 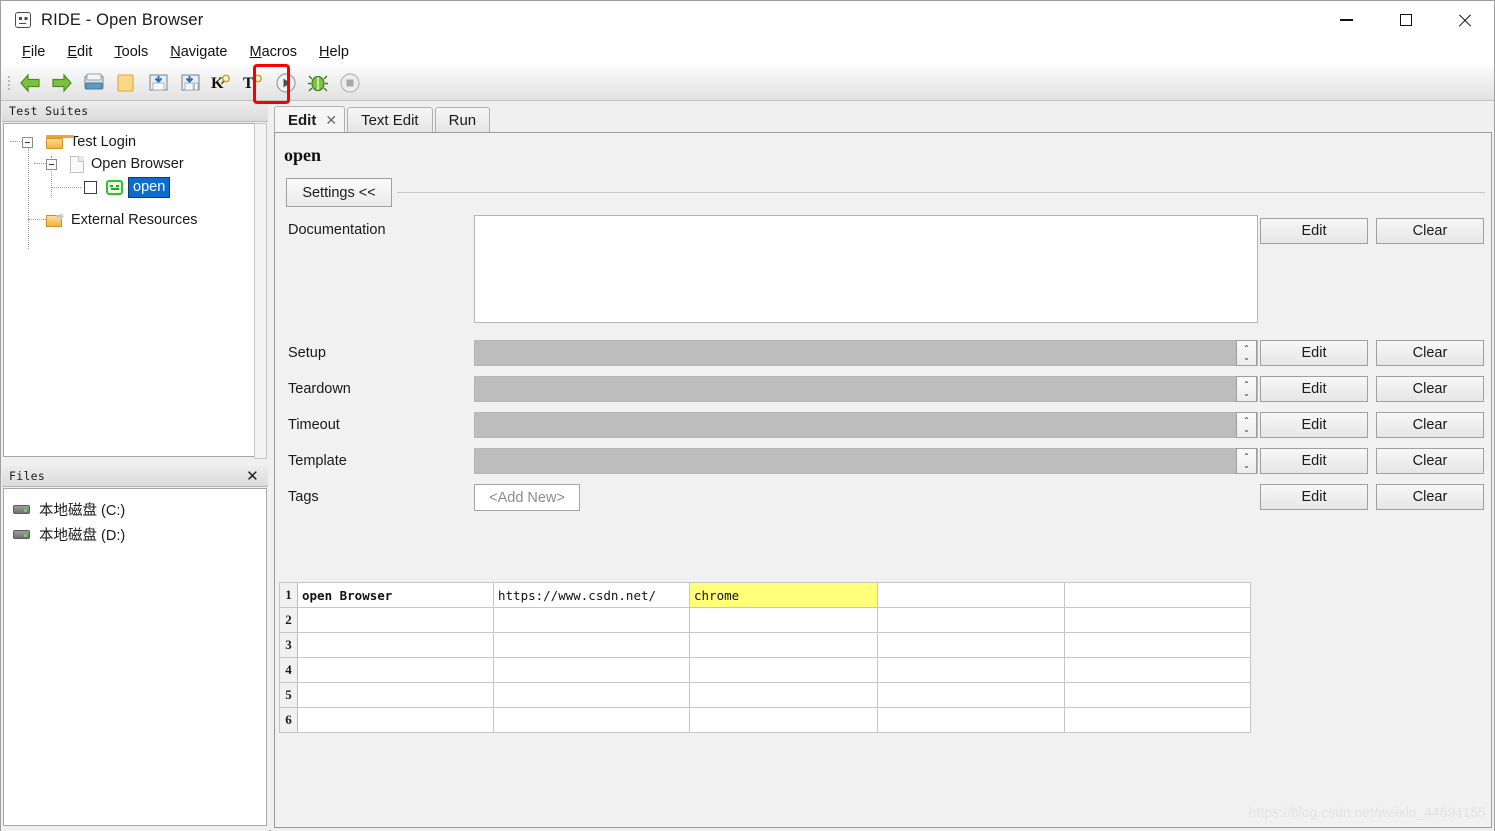 I want to click on stop-icon, so click(x=350, y=83).